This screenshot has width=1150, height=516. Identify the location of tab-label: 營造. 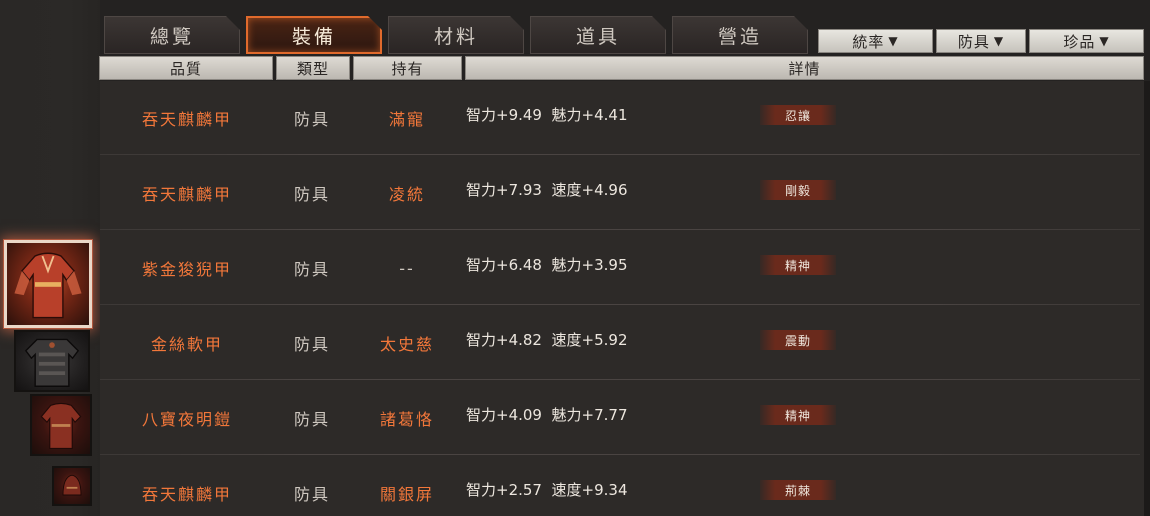
(739, 36).